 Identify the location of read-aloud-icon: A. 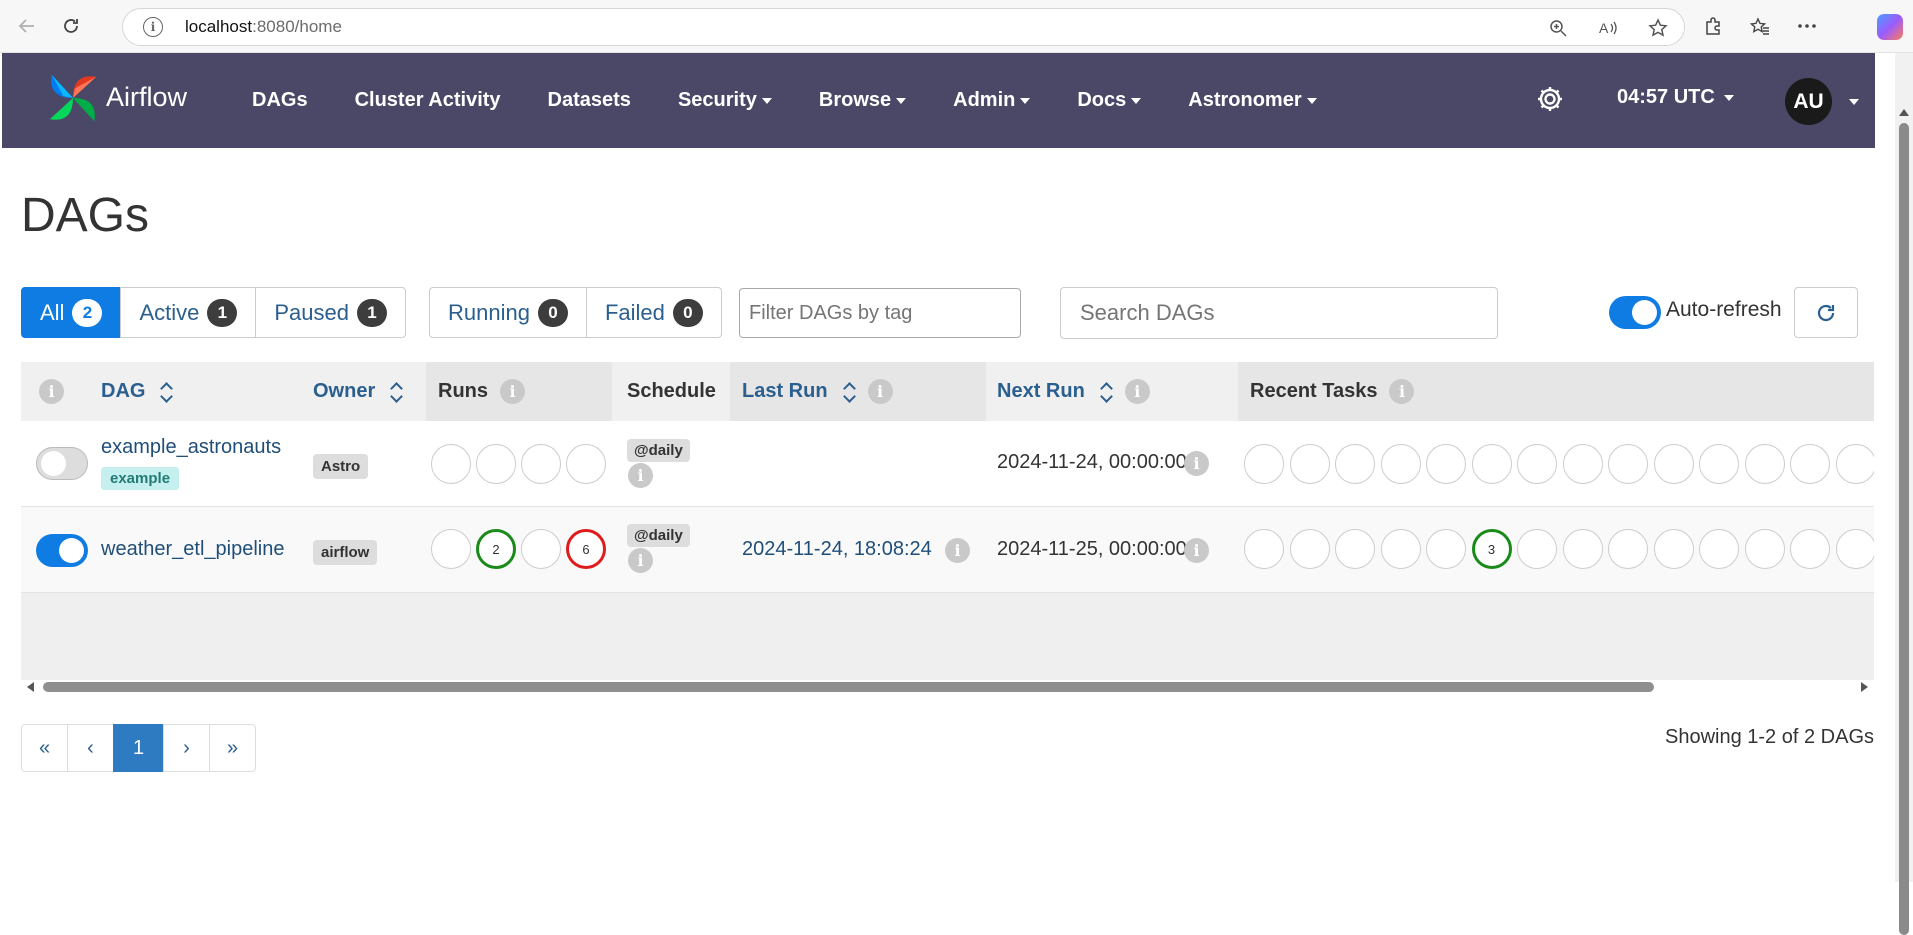
(1608, 28).